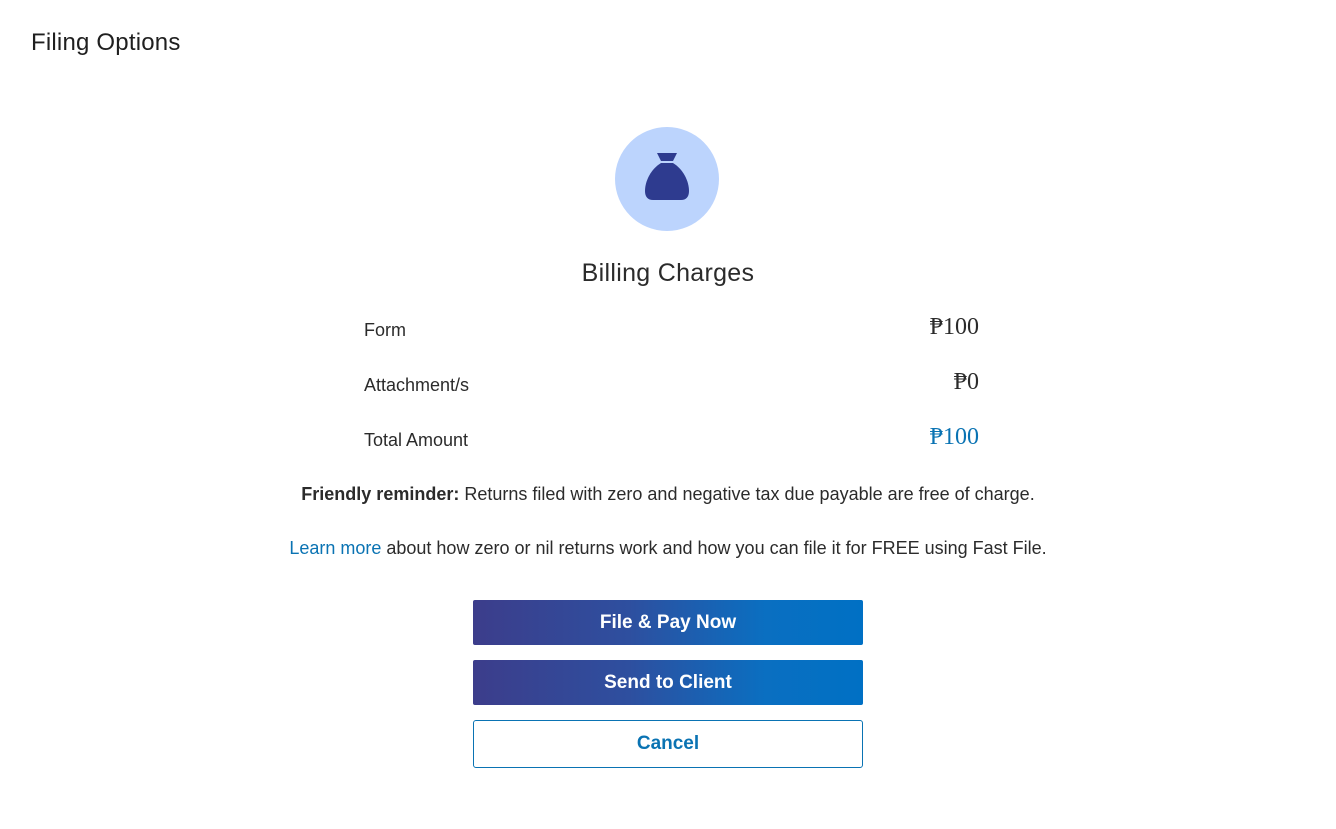  What do you see at coordinates (954, 437) in the screenshot?
I see `total-value: ₱100` at bounding box center [954, 437].